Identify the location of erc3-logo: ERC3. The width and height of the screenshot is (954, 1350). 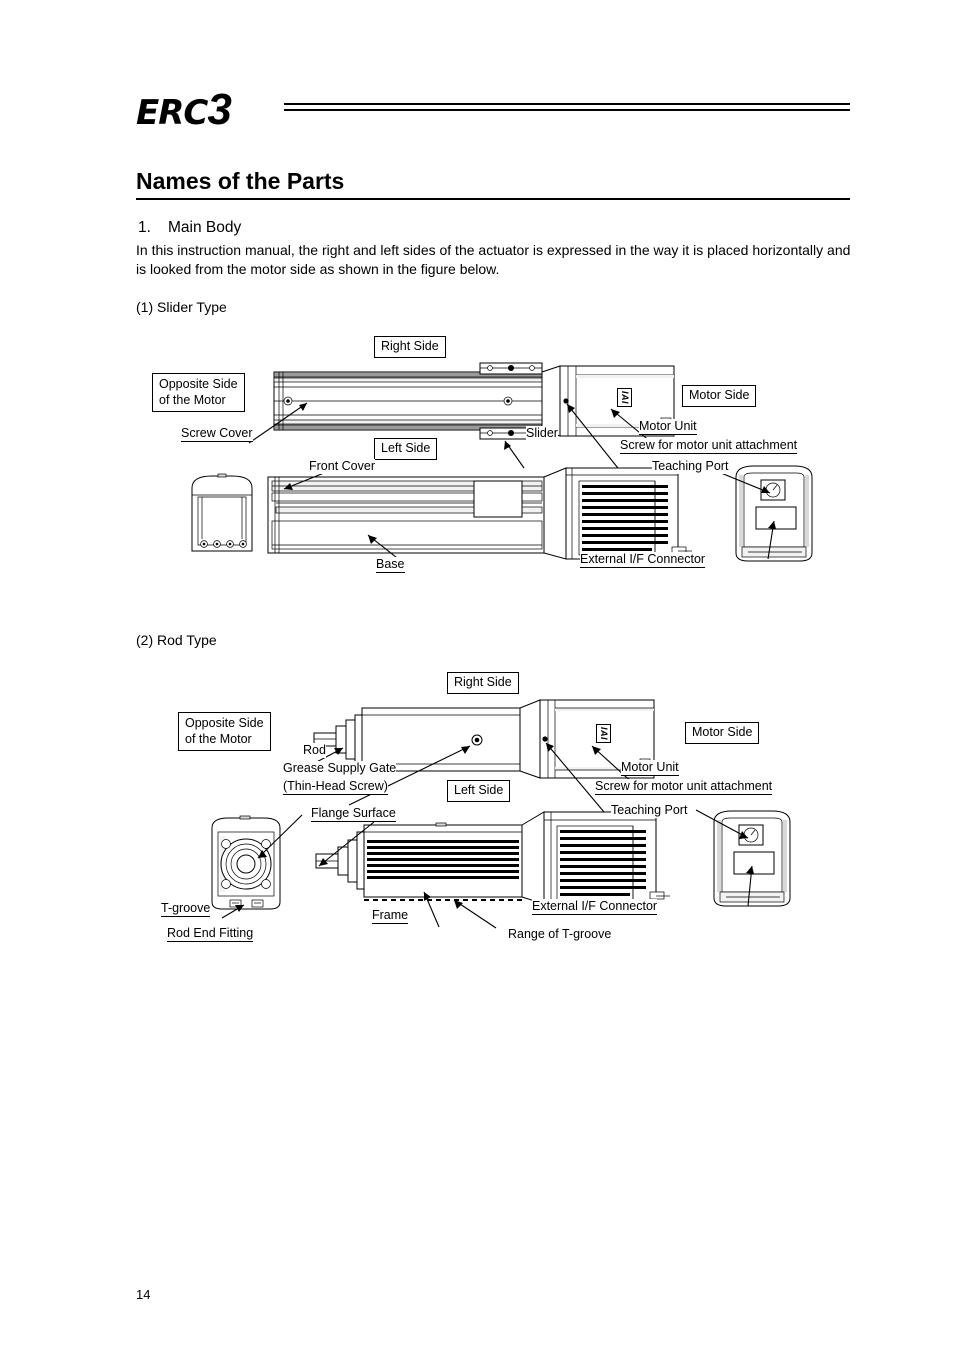
(206, 111).